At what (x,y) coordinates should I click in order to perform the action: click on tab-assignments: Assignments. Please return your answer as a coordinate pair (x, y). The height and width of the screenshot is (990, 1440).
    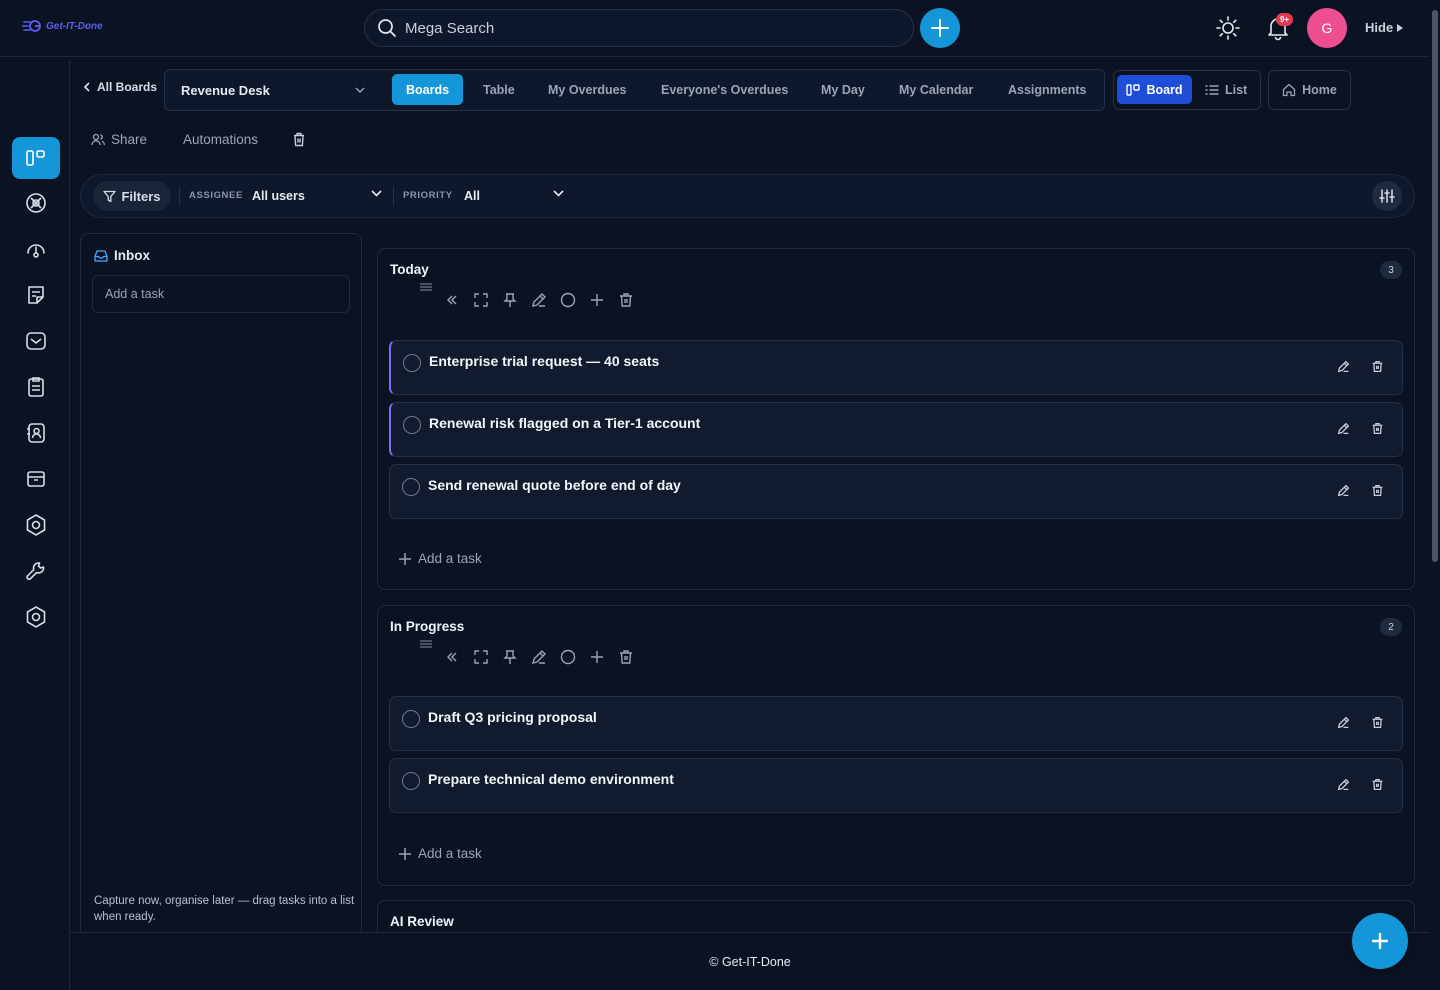
    Looking at the image, I should click on (1047, 89).